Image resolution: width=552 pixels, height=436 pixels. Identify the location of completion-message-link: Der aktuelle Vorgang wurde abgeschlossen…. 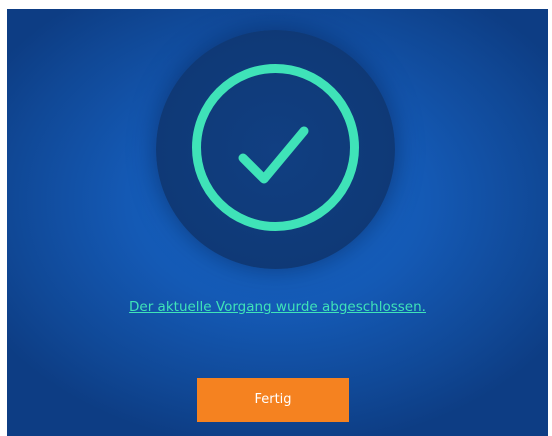
(277, 307).